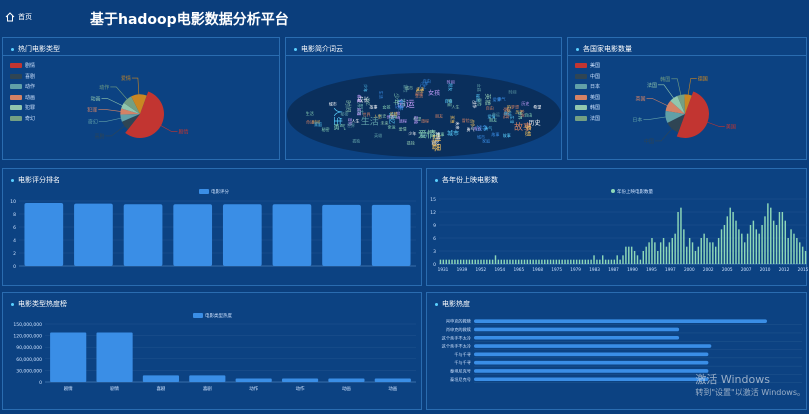 The image size is (809, 414). I want to click on cloud-word: 希望, so click(537, 107).